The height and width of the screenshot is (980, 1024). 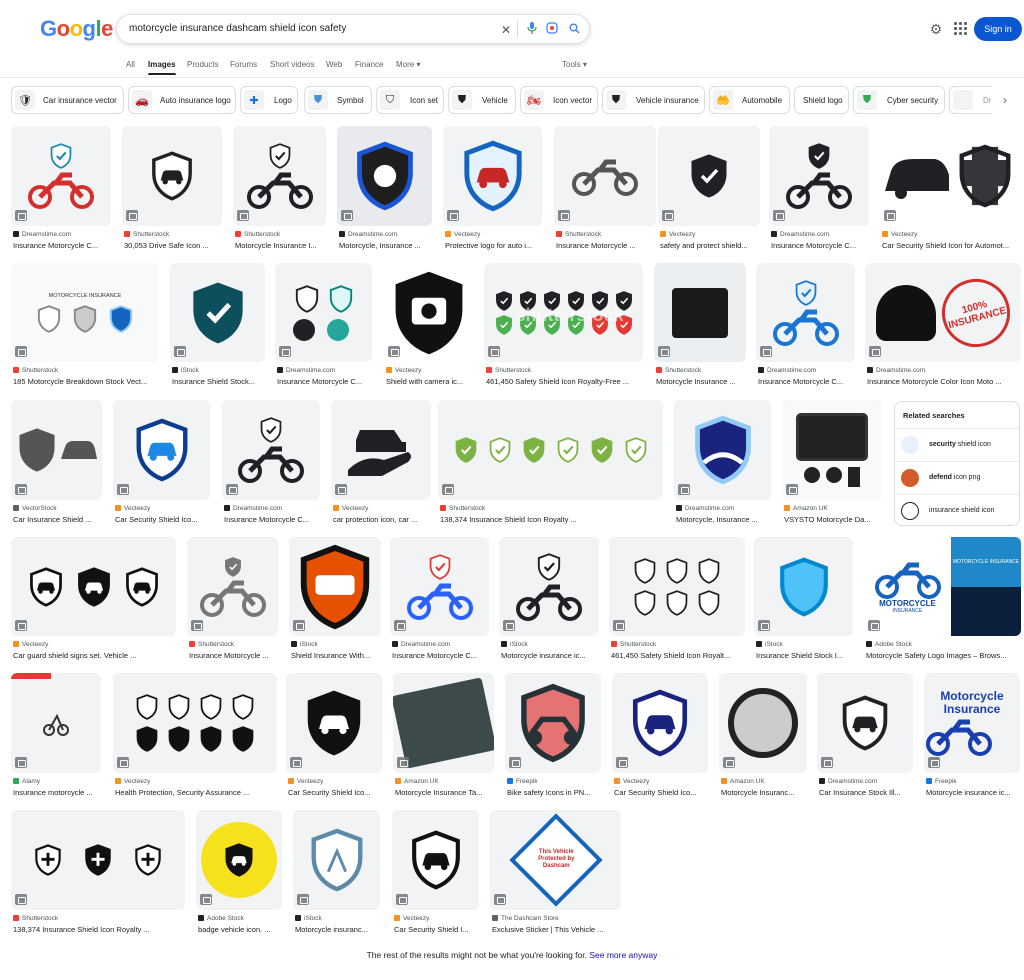 What do you see at coordinates (292, 64) in the screenshot?
I see `tab-short-videos: Short videos` at bounding box center [292, 64].